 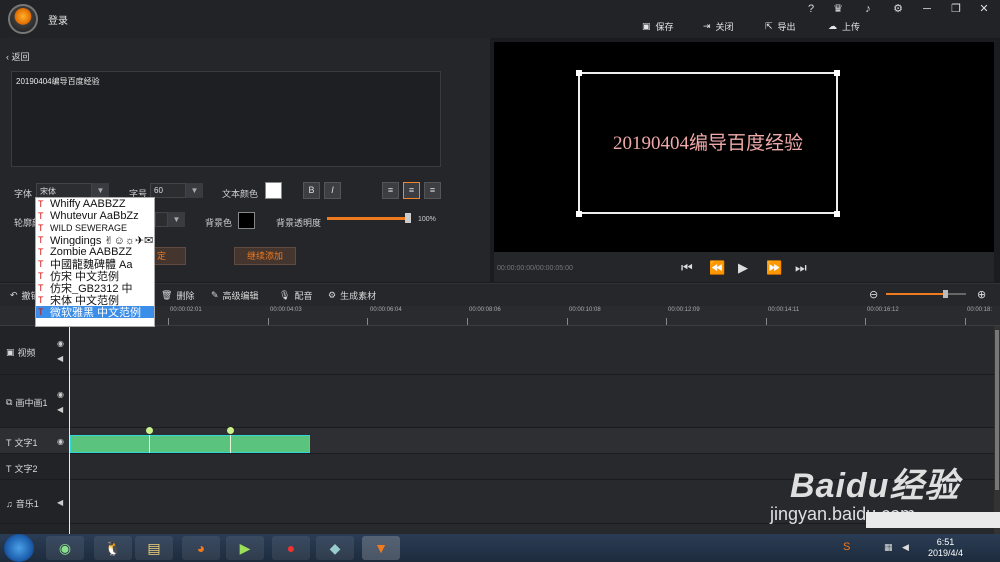 I want to click on size-select: 60, so click(x=168, y=190).